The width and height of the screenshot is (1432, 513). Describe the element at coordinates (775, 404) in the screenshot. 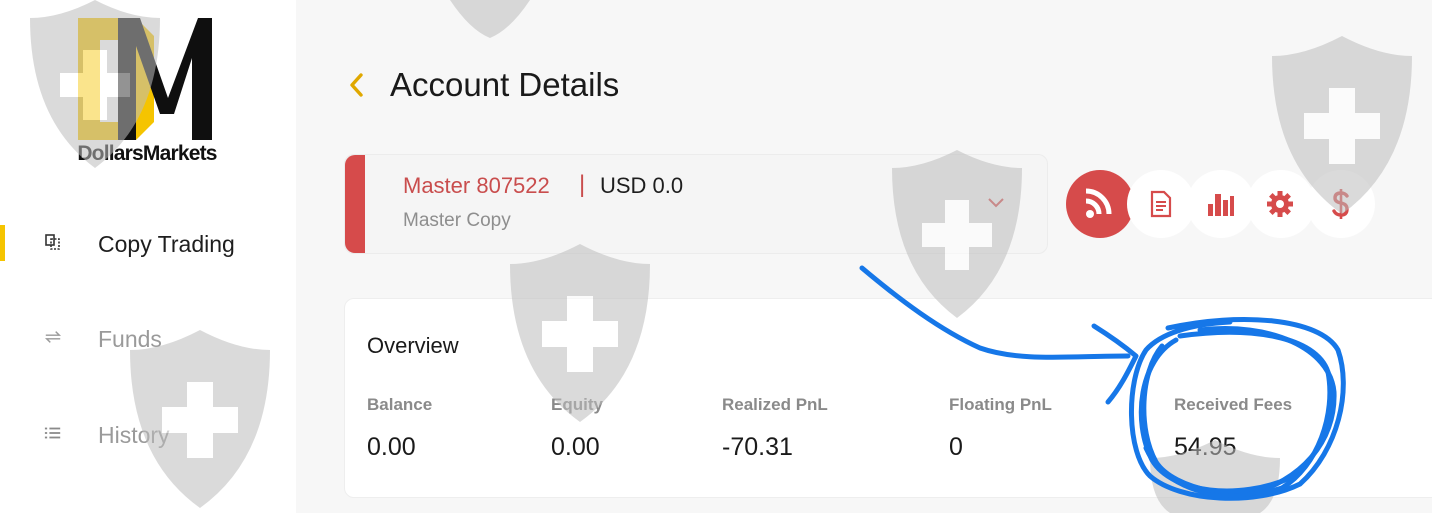

I see `realized-pnl-label: Realized PnL` at that location.